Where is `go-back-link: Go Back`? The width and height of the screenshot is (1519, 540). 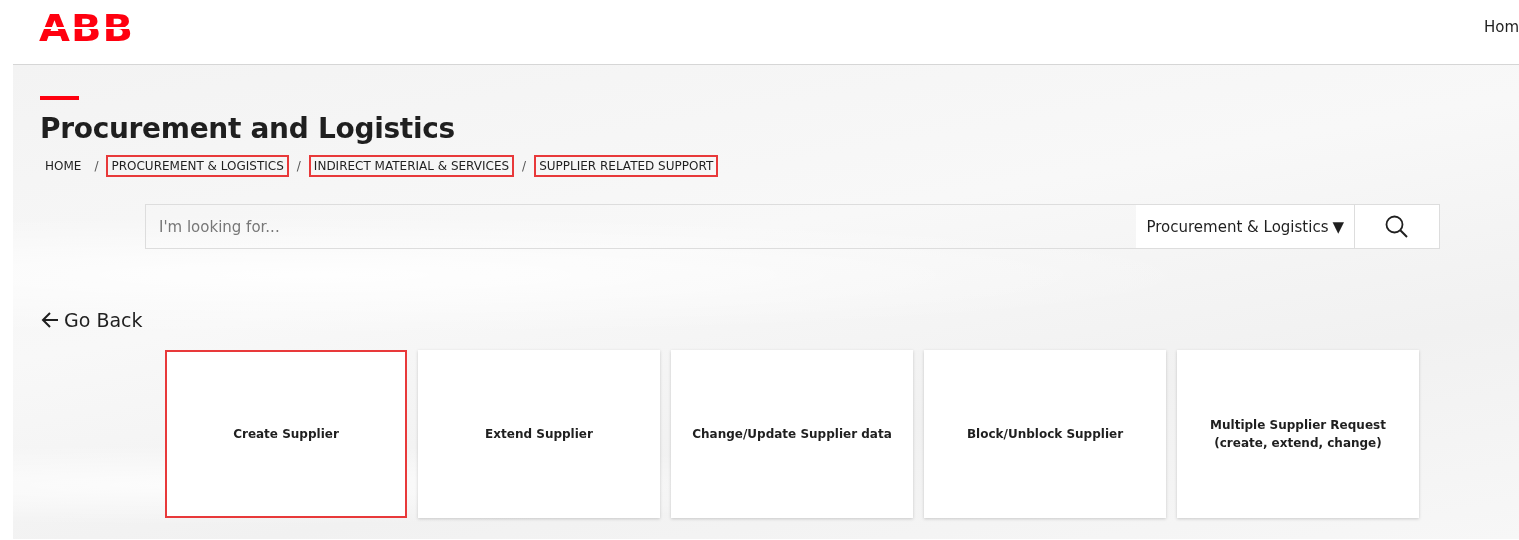 go-back-link: Go Back is located at coordinates (91, 320).